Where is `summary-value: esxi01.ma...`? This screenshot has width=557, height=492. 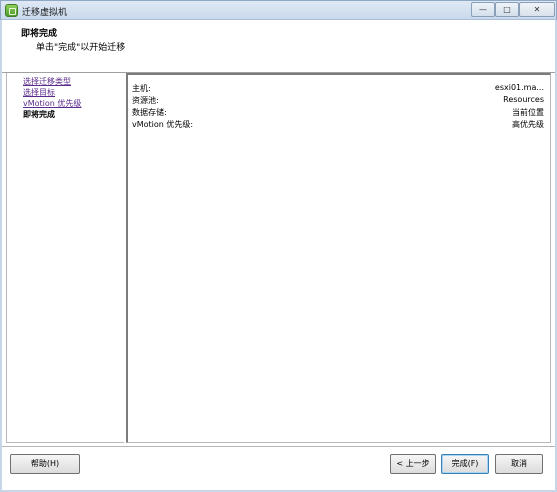
summary-value: esxi01.ma... is located at coordinates (519, 87).